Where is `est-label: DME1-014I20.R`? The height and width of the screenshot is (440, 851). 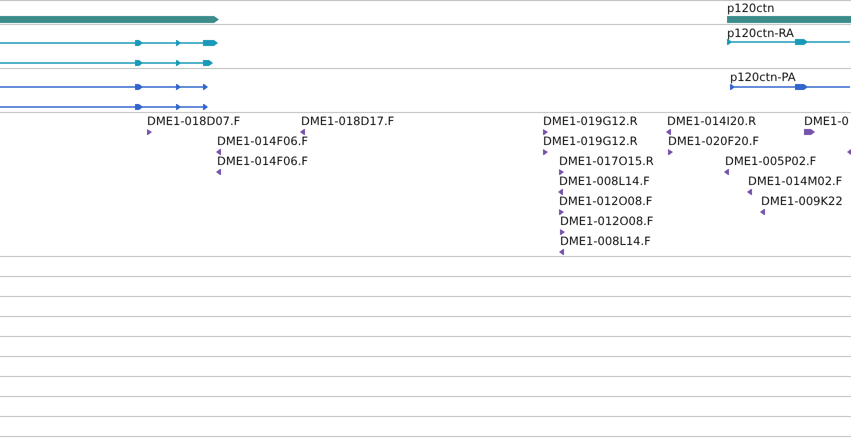
est-label: DME1-014I20.R is located at coordinates (711, 121).